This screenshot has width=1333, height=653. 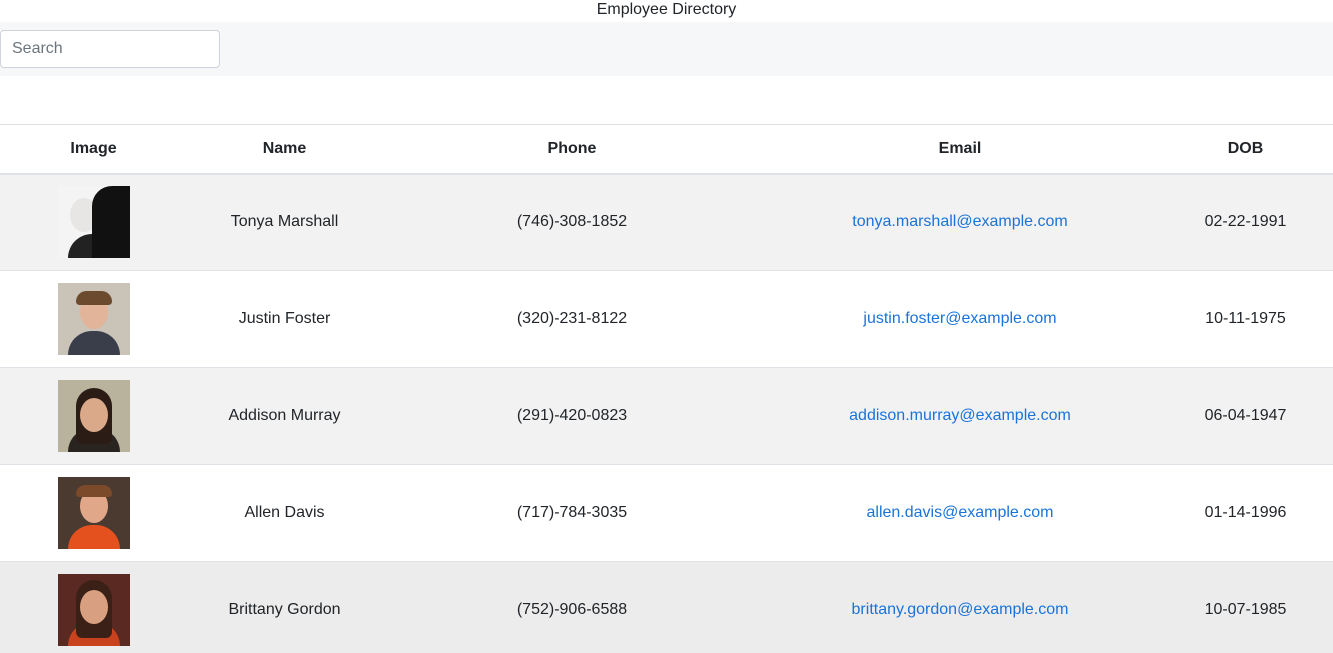 What do you see at coordinates (572, 610) in the screenshot?
I see `phone-cell: (752)-906-6588` at bounding box center [572, 610].